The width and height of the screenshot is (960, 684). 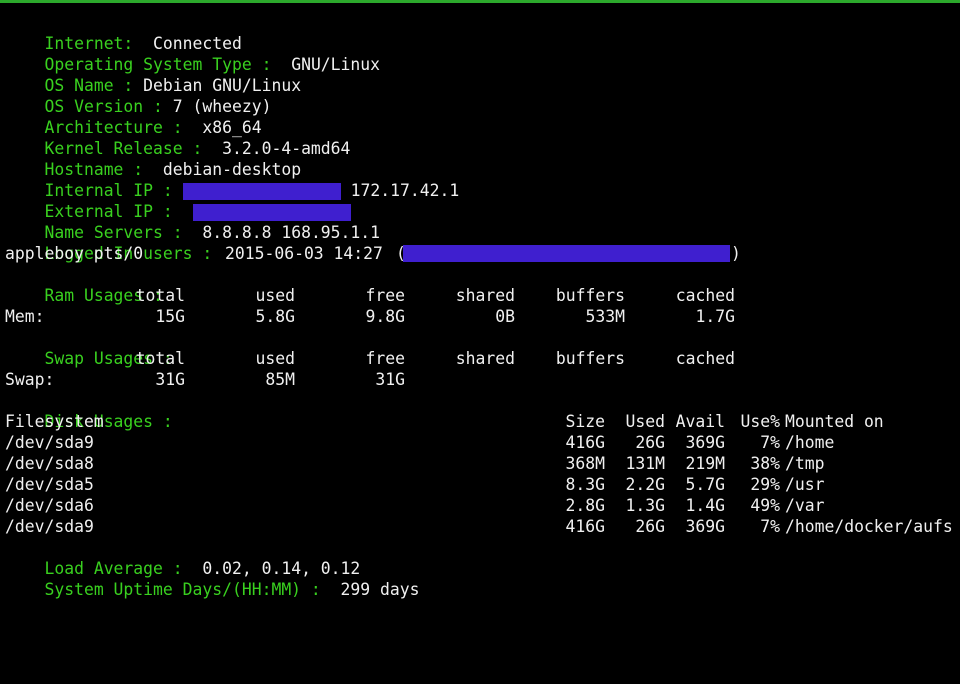 What do you see at coordinates (54, 421) in the screenshot?
I see `disk-header-filesystem: Filesystem` at bounding box center [54, 421].